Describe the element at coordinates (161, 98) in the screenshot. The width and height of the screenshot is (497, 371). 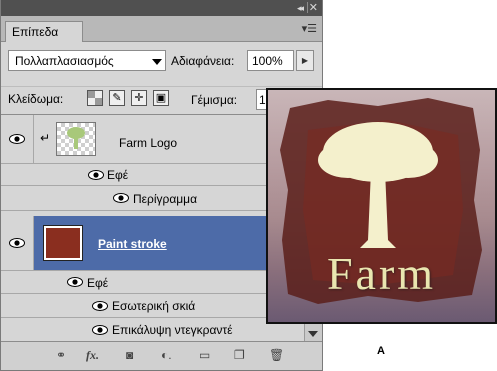
I see `lock-all-icon: ▣` at that location.